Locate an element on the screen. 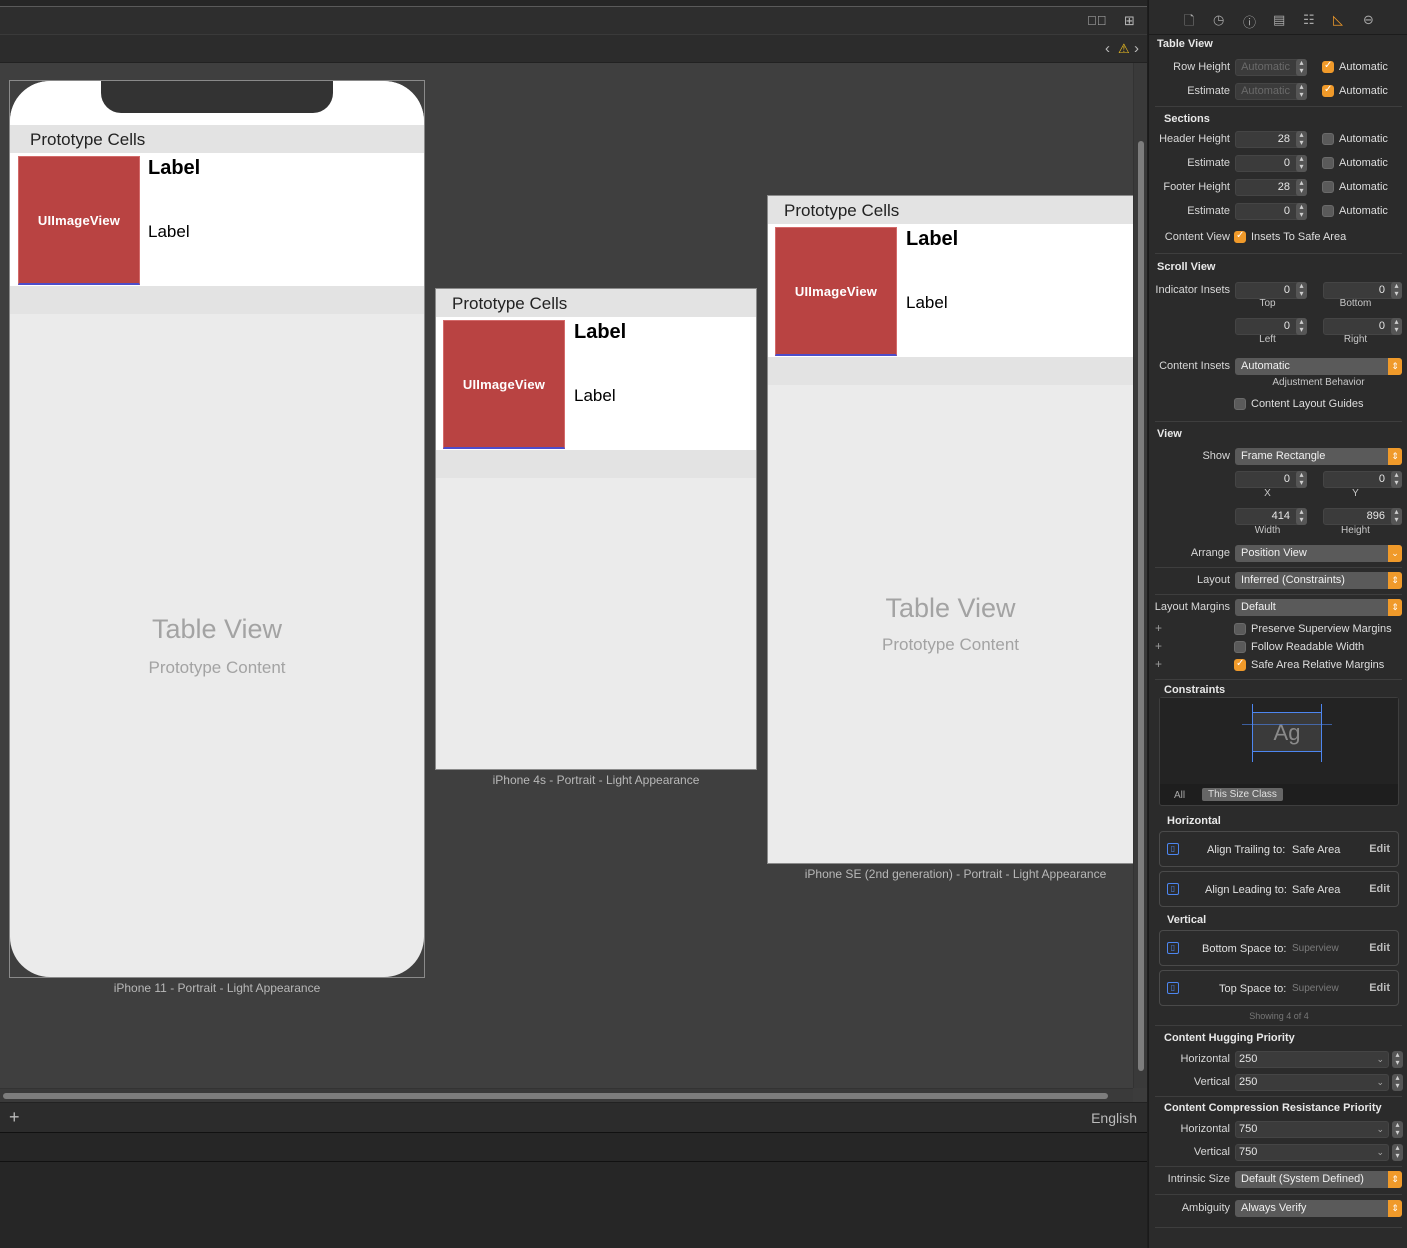 This screenshot has height=1248, width=1407. vertical-scroll-thumb is located at coordinates (1141, 606).